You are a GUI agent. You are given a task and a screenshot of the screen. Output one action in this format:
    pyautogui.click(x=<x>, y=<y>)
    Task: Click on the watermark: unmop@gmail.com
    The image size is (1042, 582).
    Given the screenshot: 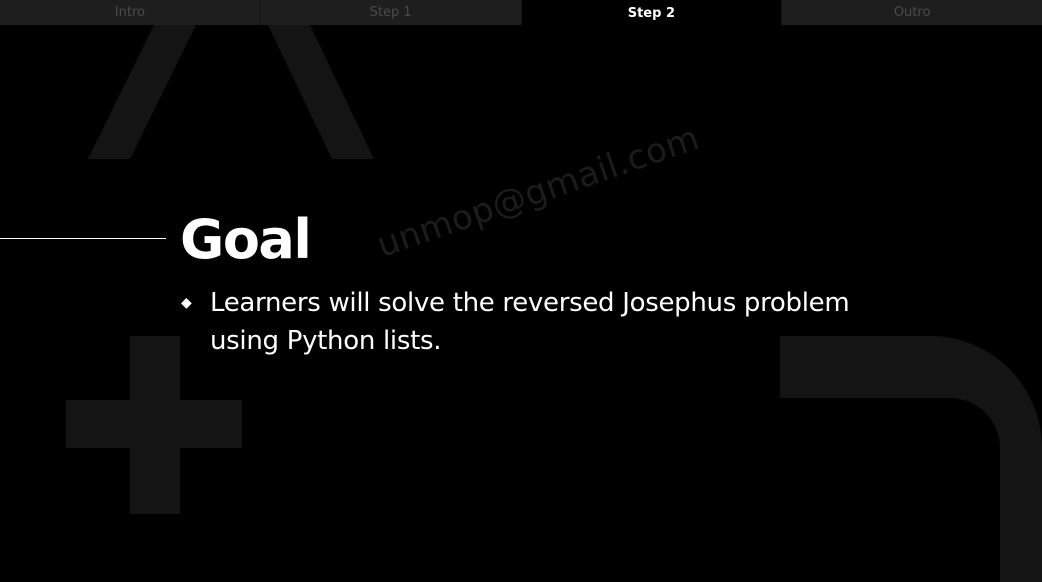 What is the action you would take?
    pyautogui.click(x=538, y=191)
    